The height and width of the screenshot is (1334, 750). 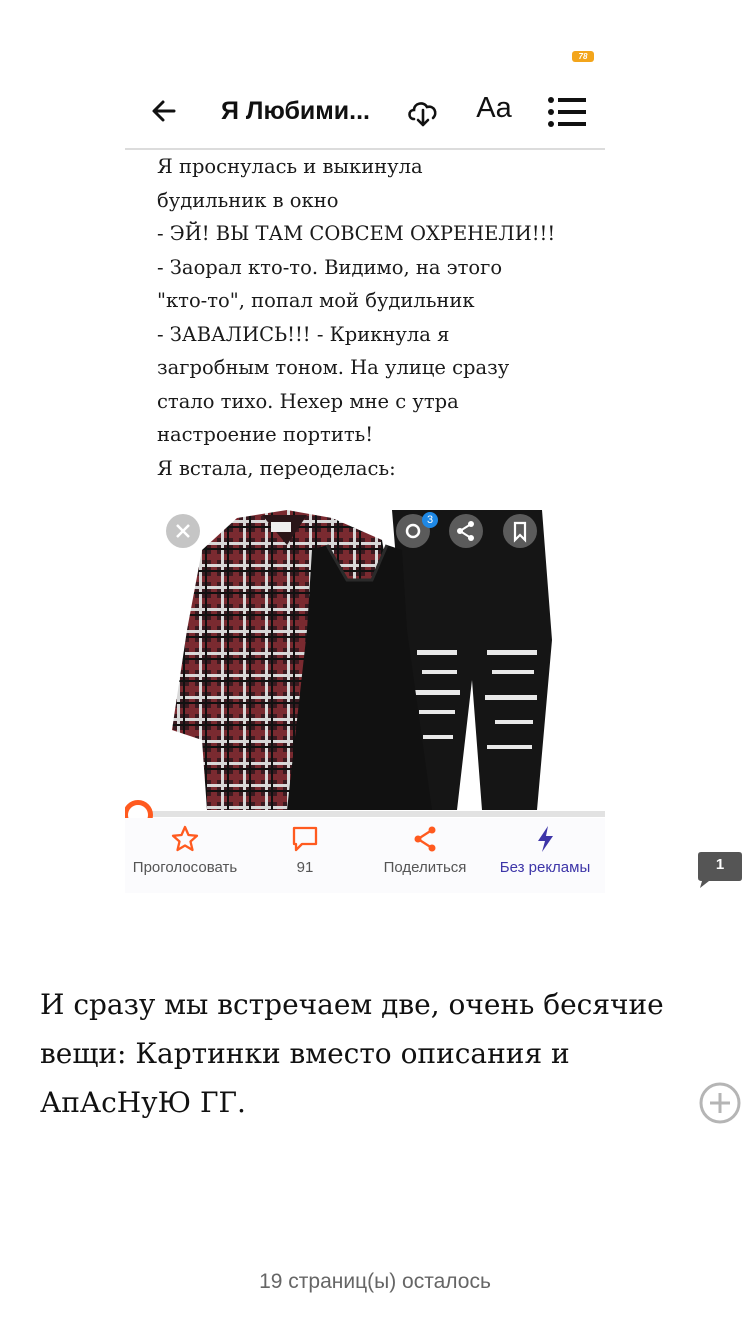 What do you see at coordinates (185, 838) in the screenshot?
I see `star-icon` at bounding box center [185, 838].